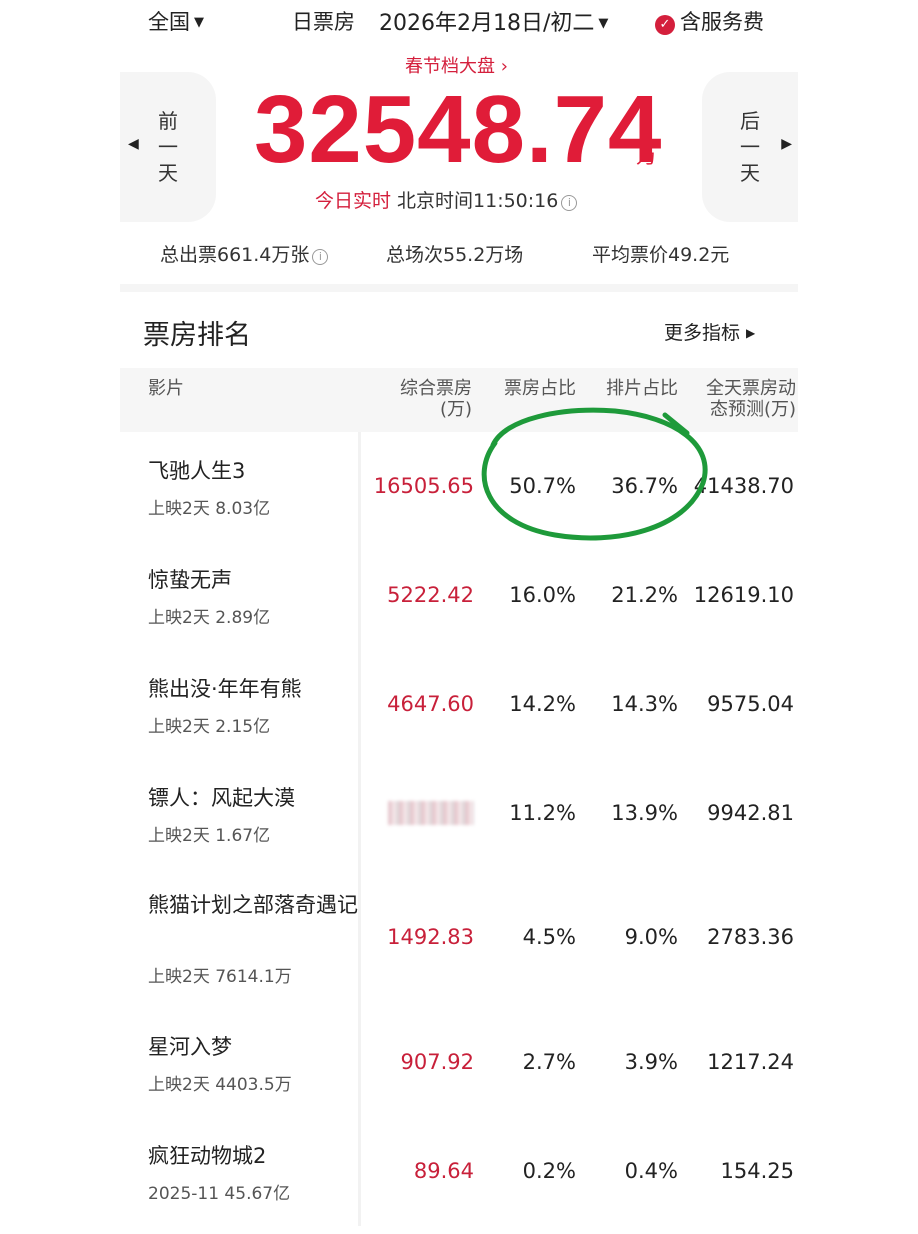  What do you see at coordinates (702, 333) in the screenshot?
I see `more-metrics-label: 更多指标` at bounding box center [702, 333].